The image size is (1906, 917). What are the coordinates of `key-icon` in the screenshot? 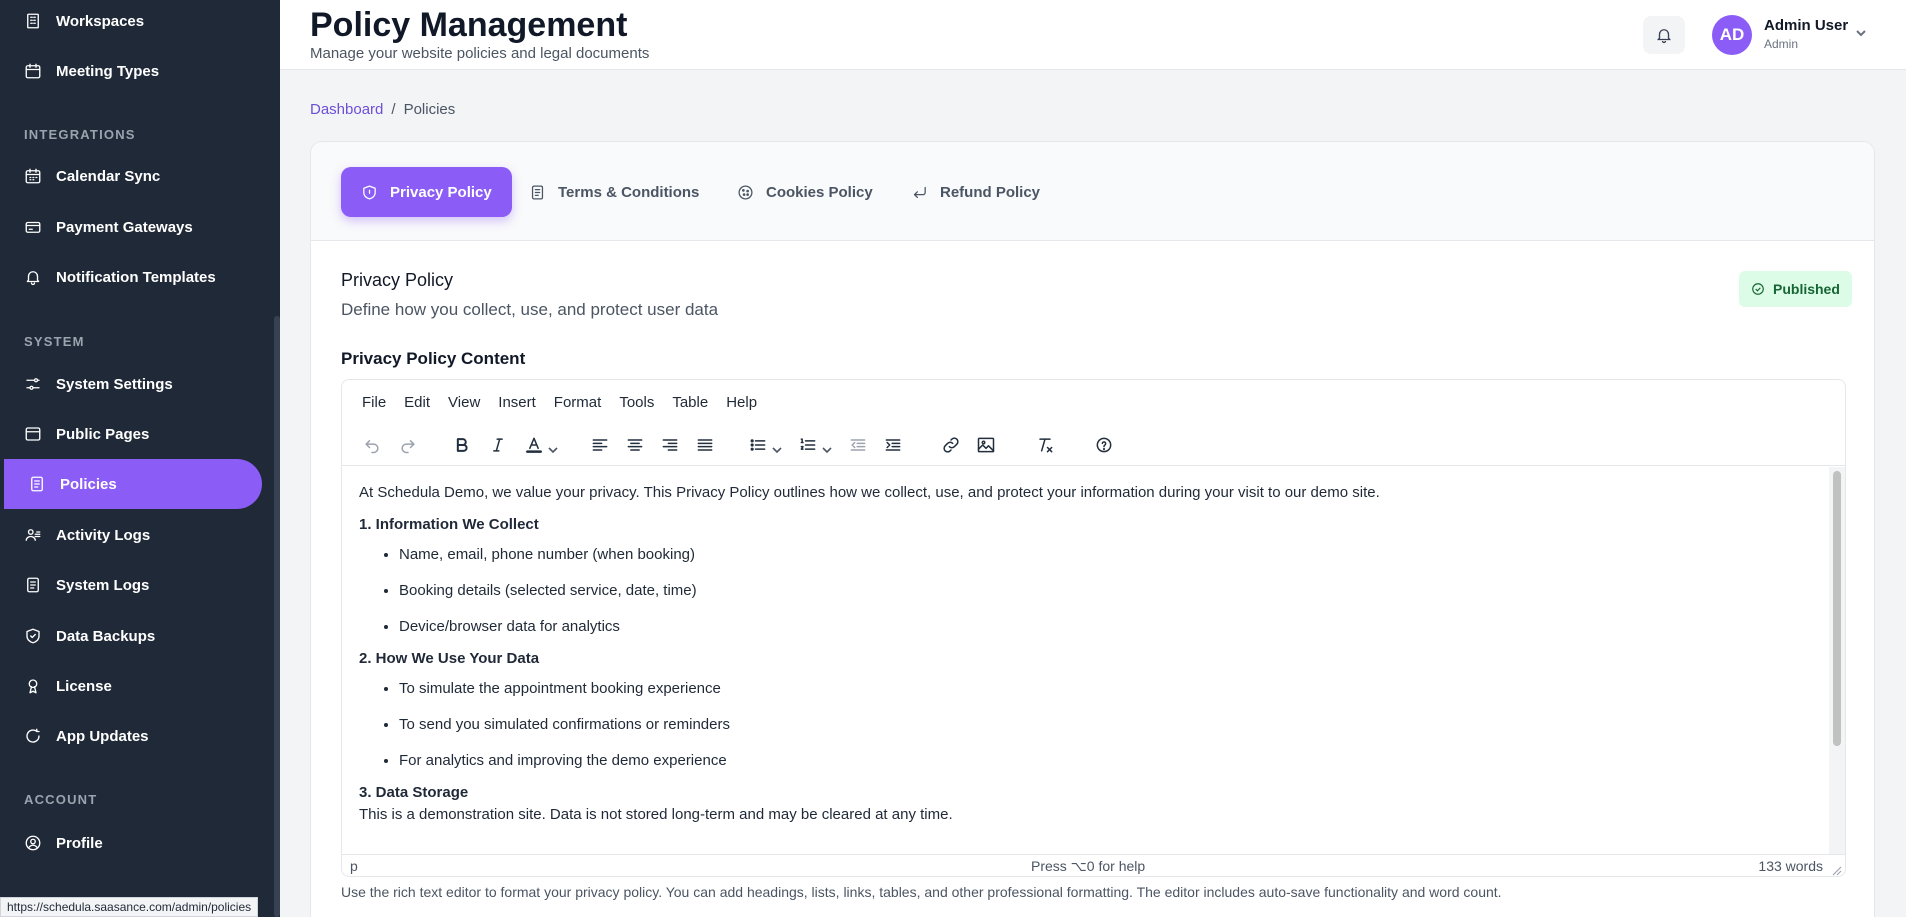 It's located at (33, 686).